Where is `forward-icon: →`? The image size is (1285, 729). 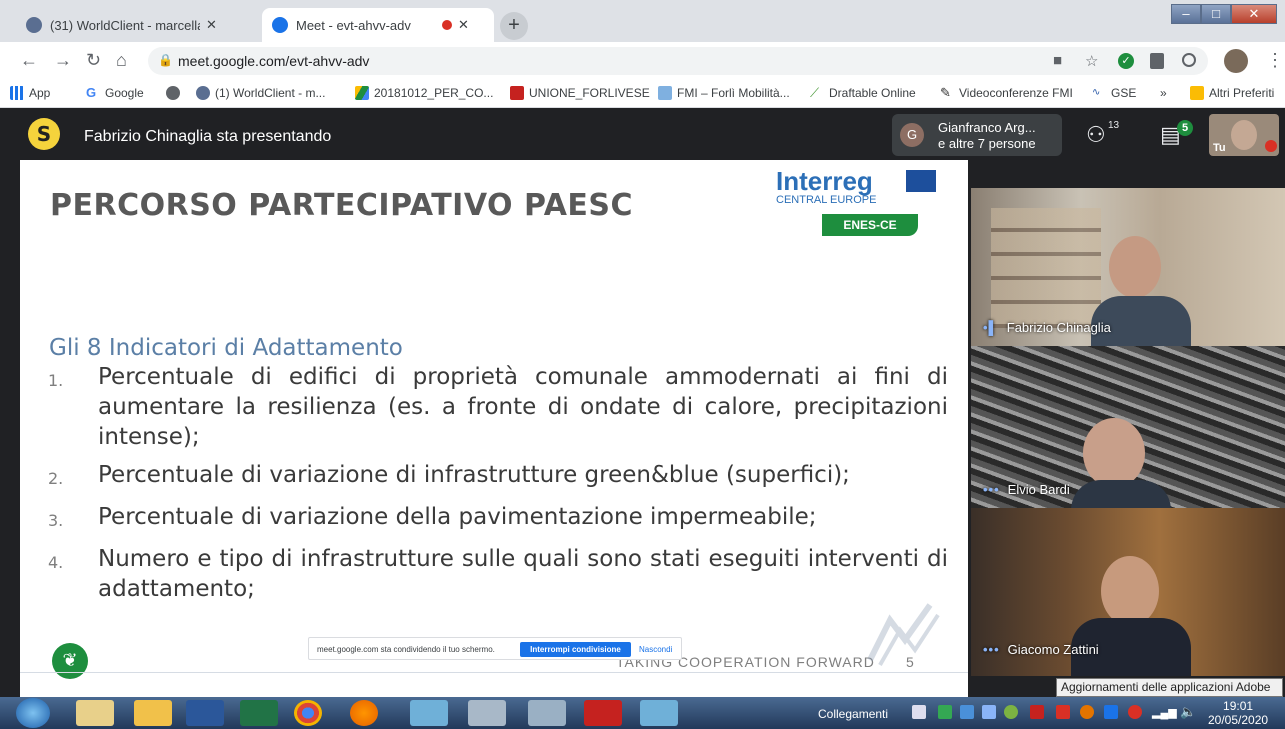 forward-icon: → is located at coordinates (63, 60).